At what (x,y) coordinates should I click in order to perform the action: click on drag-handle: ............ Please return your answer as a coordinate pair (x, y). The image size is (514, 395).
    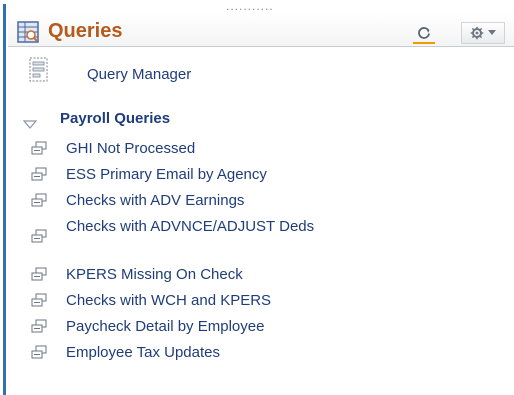
    Looking at the image, I should click on (268, 8).